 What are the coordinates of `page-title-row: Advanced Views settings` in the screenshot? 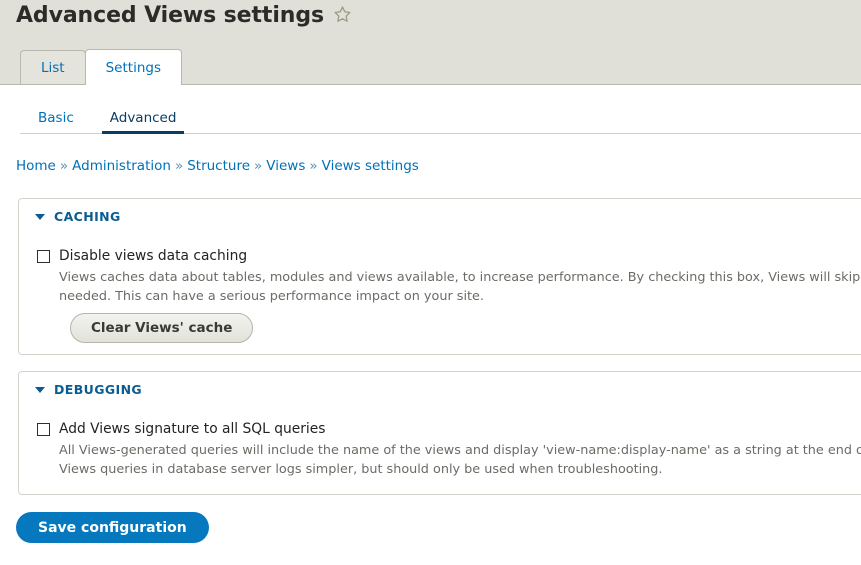 It's located at (184, 15).